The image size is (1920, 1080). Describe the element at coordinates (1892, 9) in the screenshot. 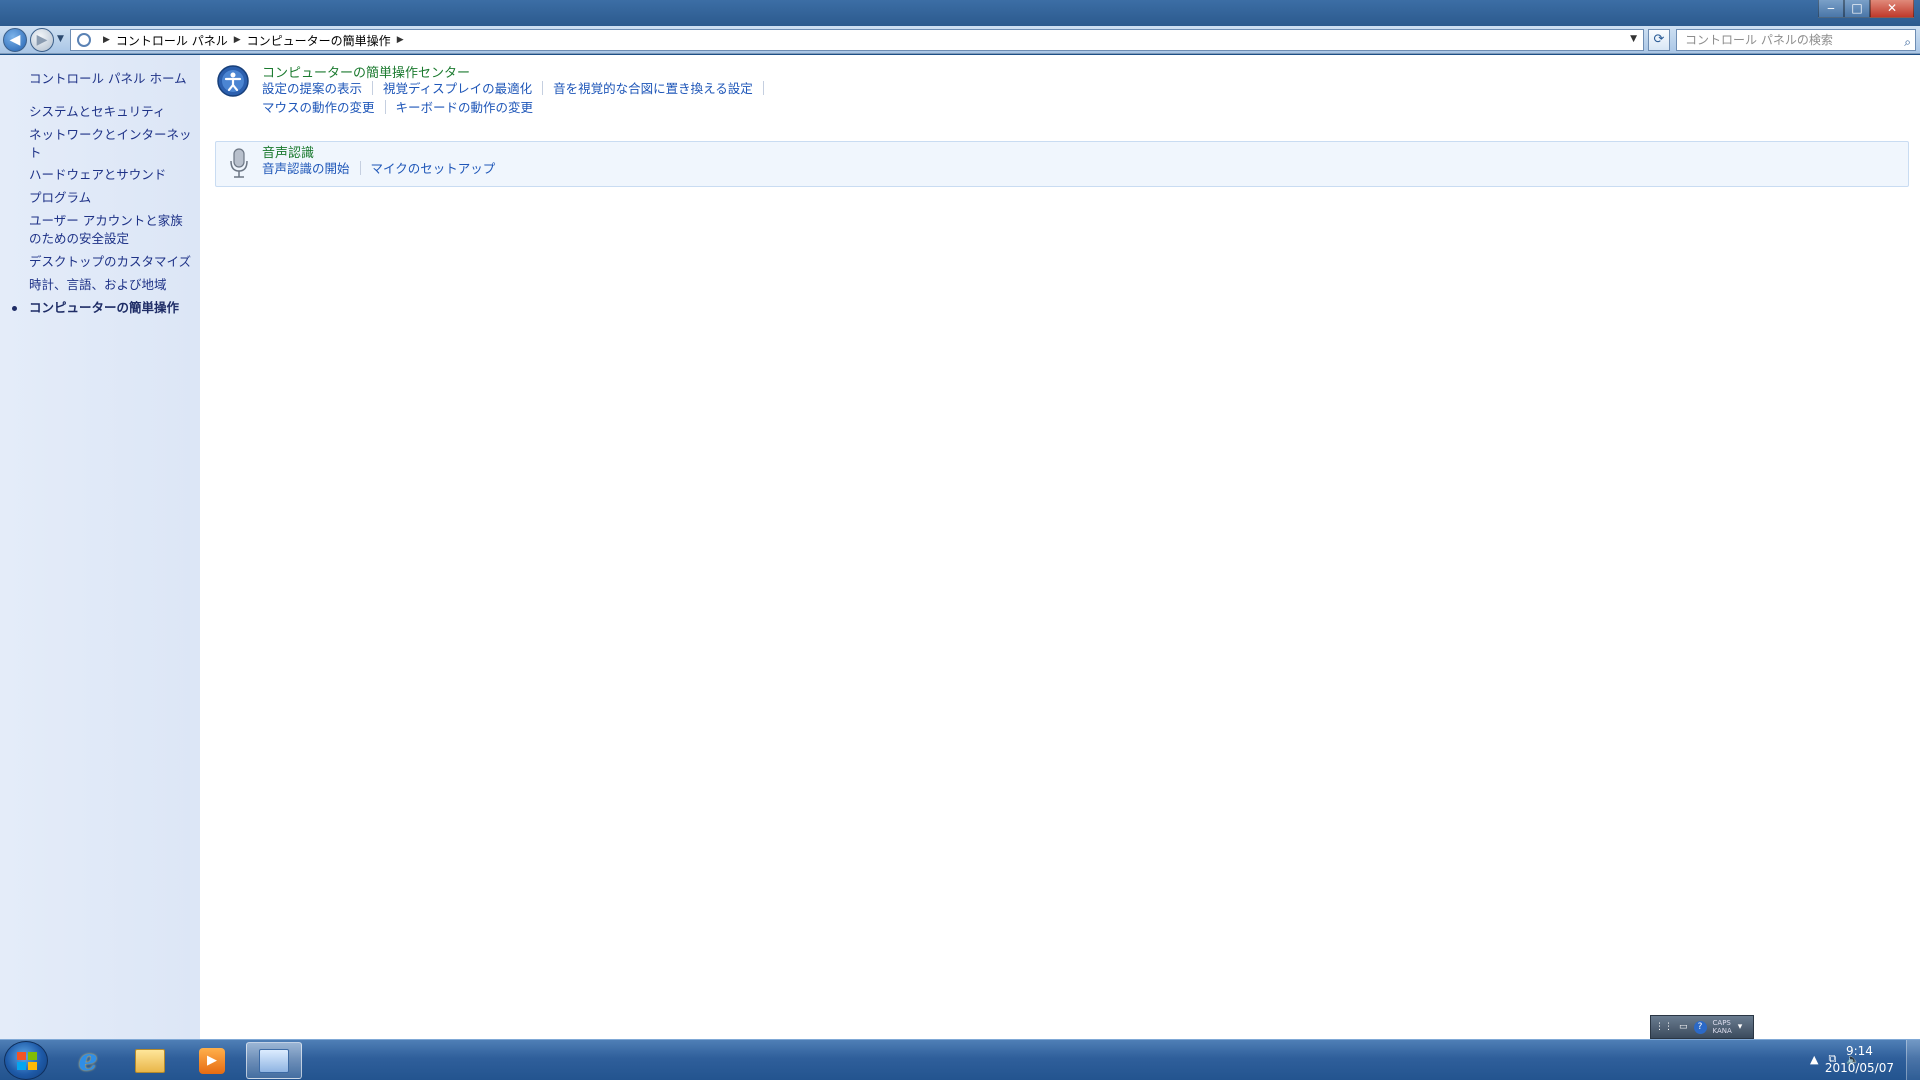

I see `close-button: ✕` at that location.